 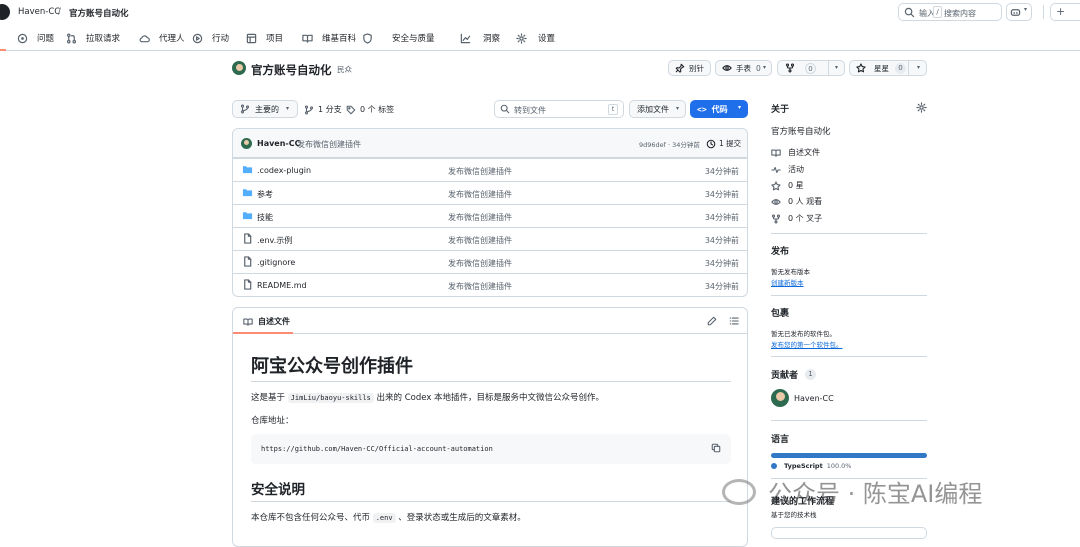 I want to click on star-button: 星星 0 ▾, so click(x=888, y=68).